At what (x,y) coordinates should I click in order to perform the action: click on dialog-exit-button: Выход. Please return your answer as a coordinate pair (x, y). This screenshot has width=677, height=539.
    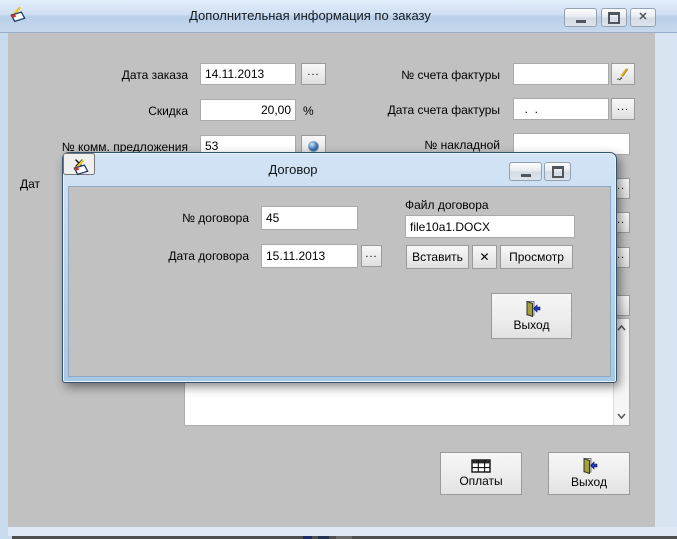
    Looking at the image, I should click on (531, 316).